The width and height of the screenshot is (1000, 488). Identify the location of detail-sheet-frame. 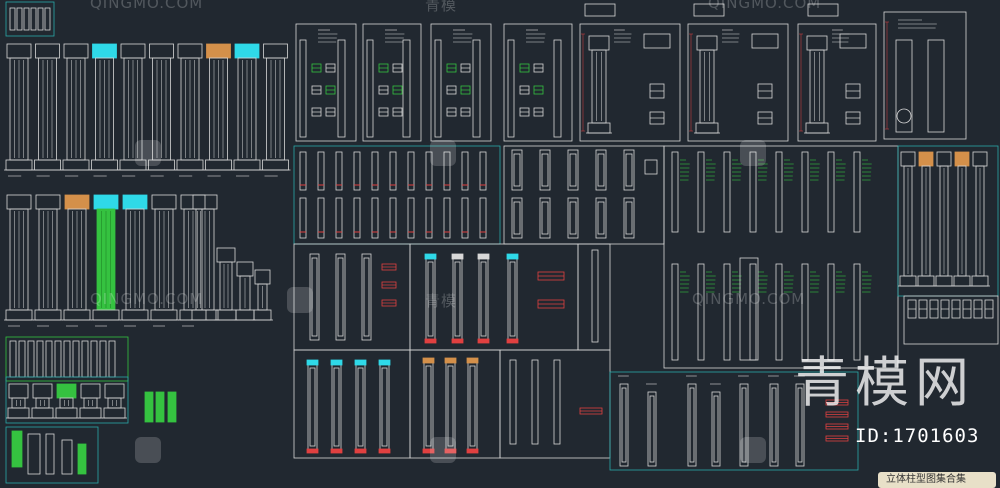
(67, 359).